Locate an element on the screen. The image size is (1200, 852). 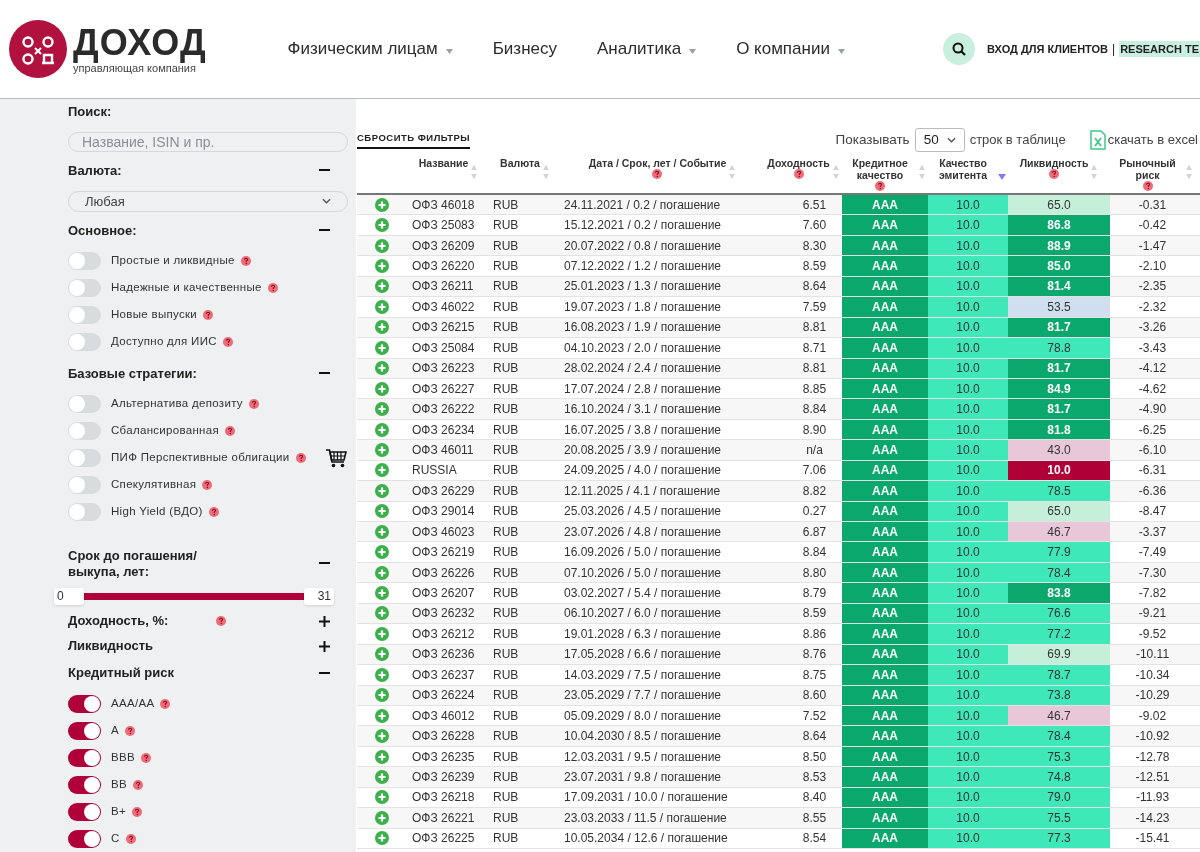
column-header: Рыночный риск is located at coordinates (1152, 174).